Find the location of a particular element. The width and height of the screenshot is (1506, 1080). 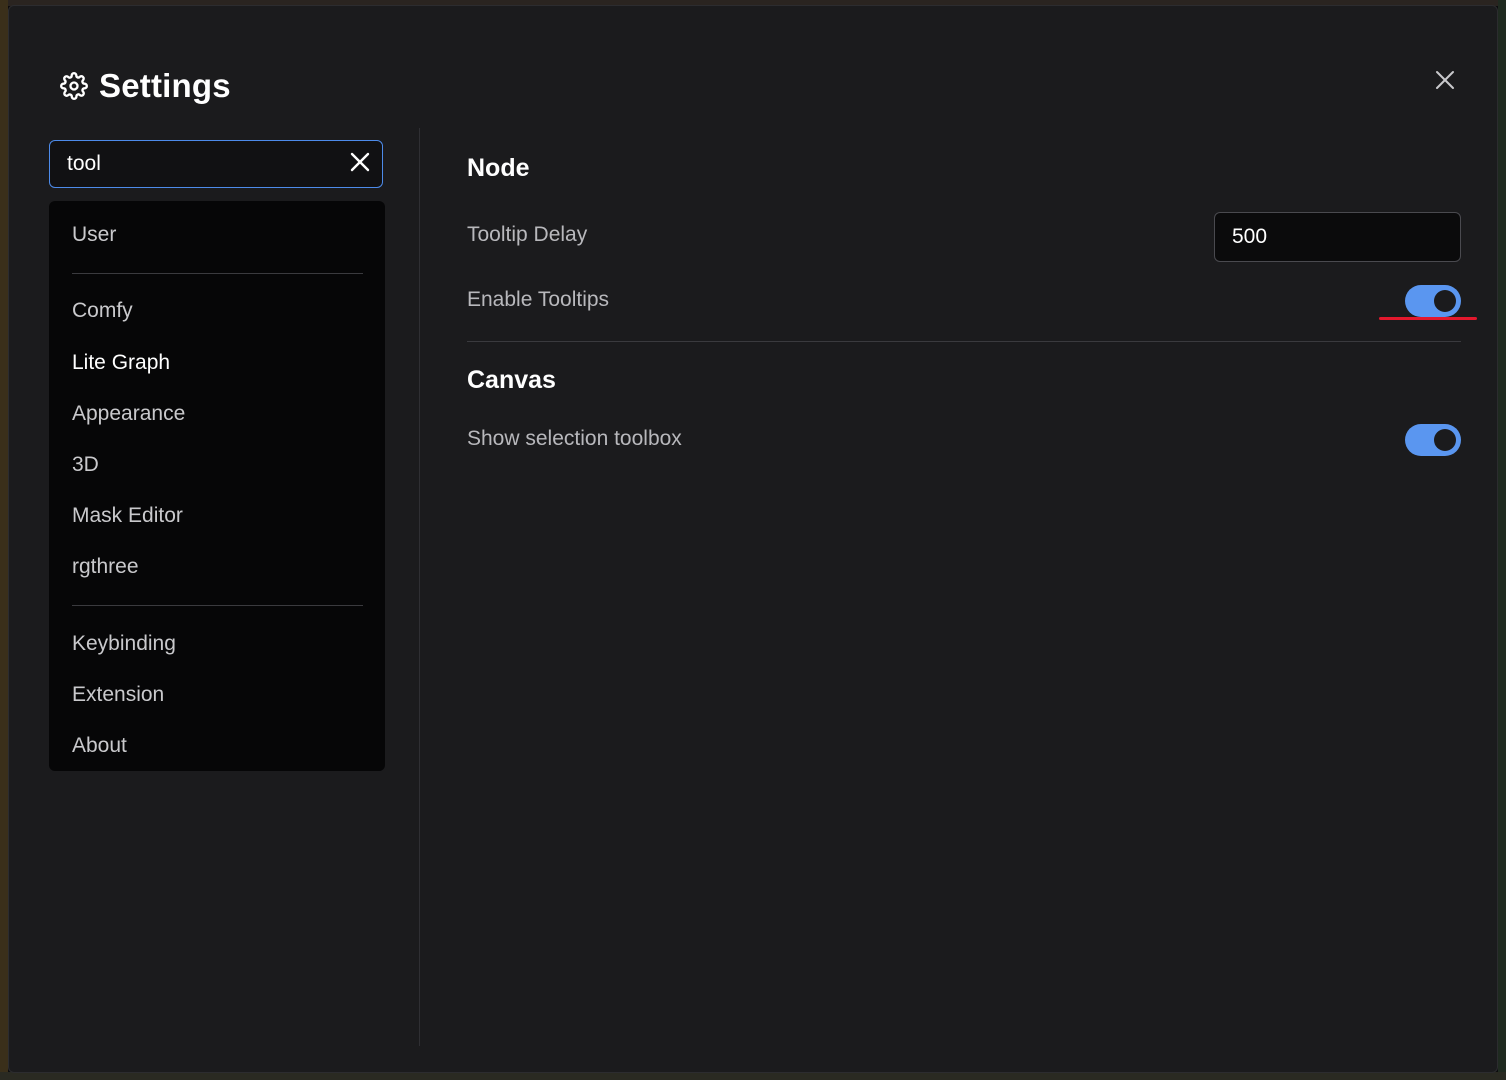

enable-tooltips-toggle is located at coordinates (1433, 301).